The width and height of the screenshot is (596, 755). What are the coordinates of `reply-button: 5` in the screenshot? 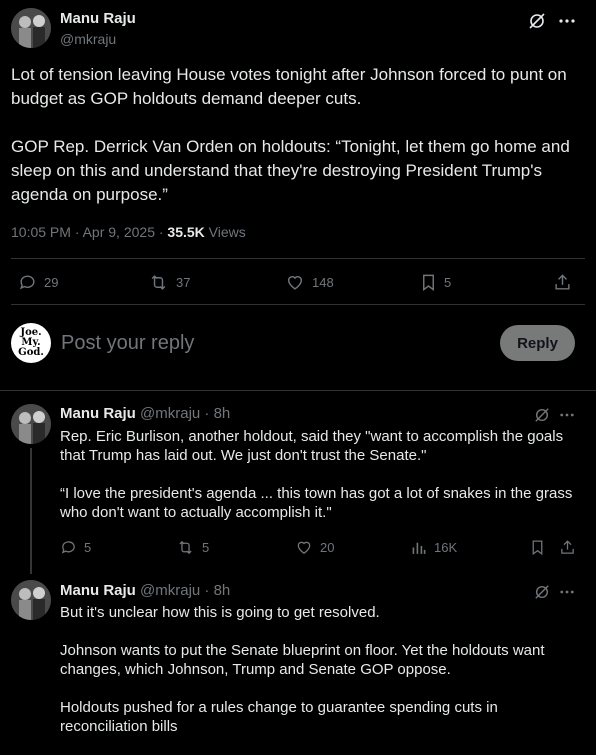 It's located at (75, 547).